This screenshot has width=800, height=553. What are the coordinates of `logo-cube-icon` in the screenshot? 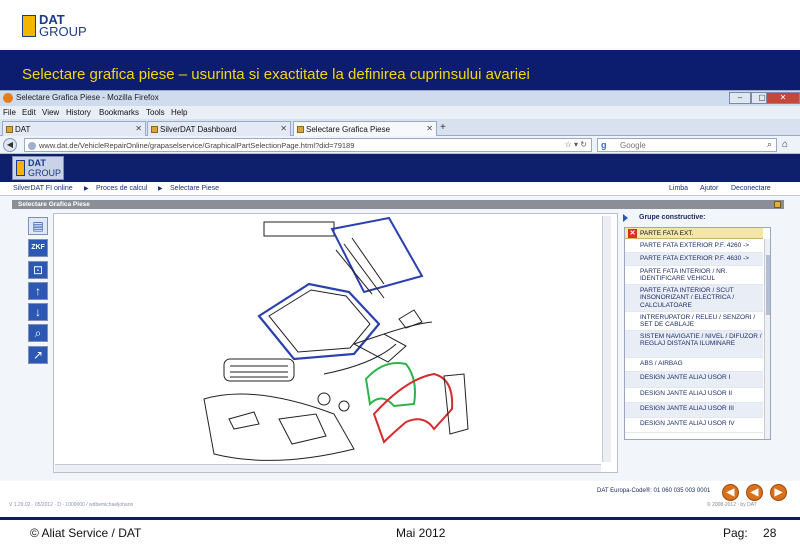 It's located at (20, 168).